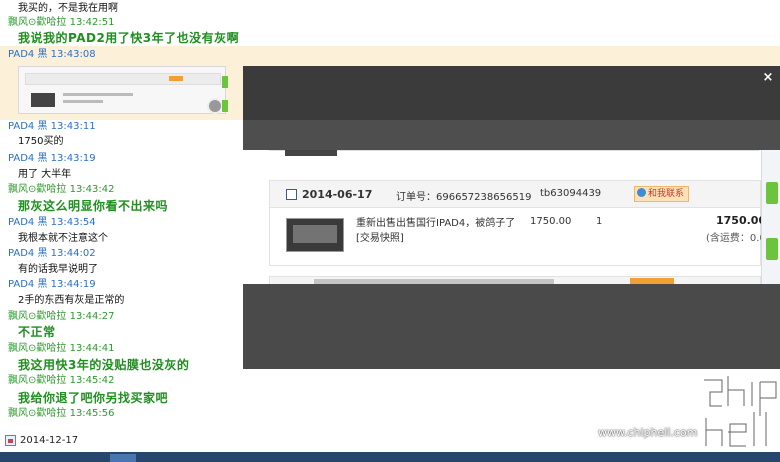  What do you see at coordinates (92, 22) in the screenshot?
I see `message-time: 13:42:51` at bounding box center [92, 22].